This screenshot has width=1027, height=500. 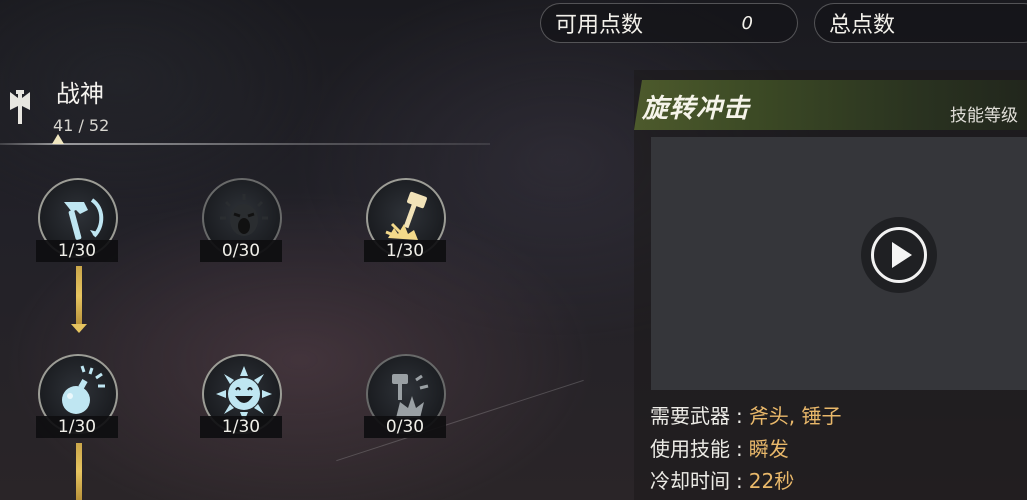 I want to click on skill-node-ground-smash: 1/30, so click(x=408, y=220).